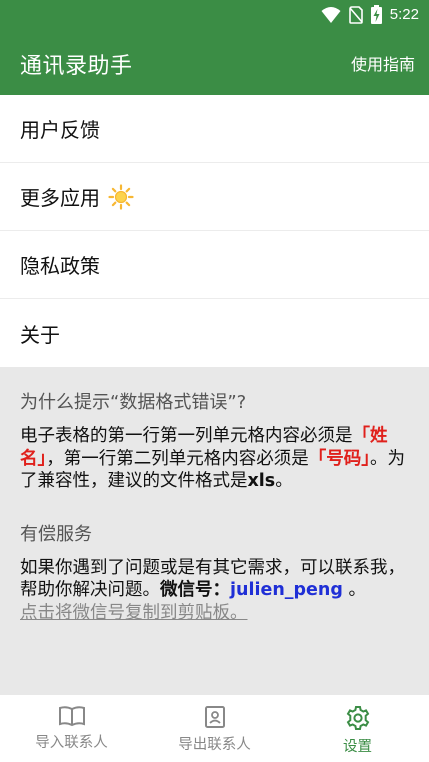  I want to click on status-bar: 5:22, so click(214, 15).